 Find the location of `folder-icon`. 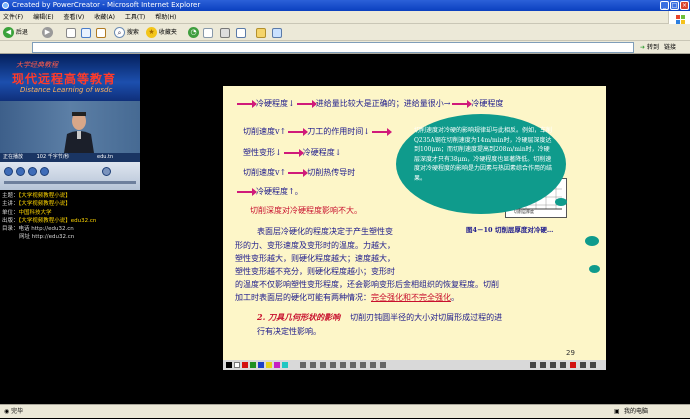

folder-icon is located at coordinates (261, 32).